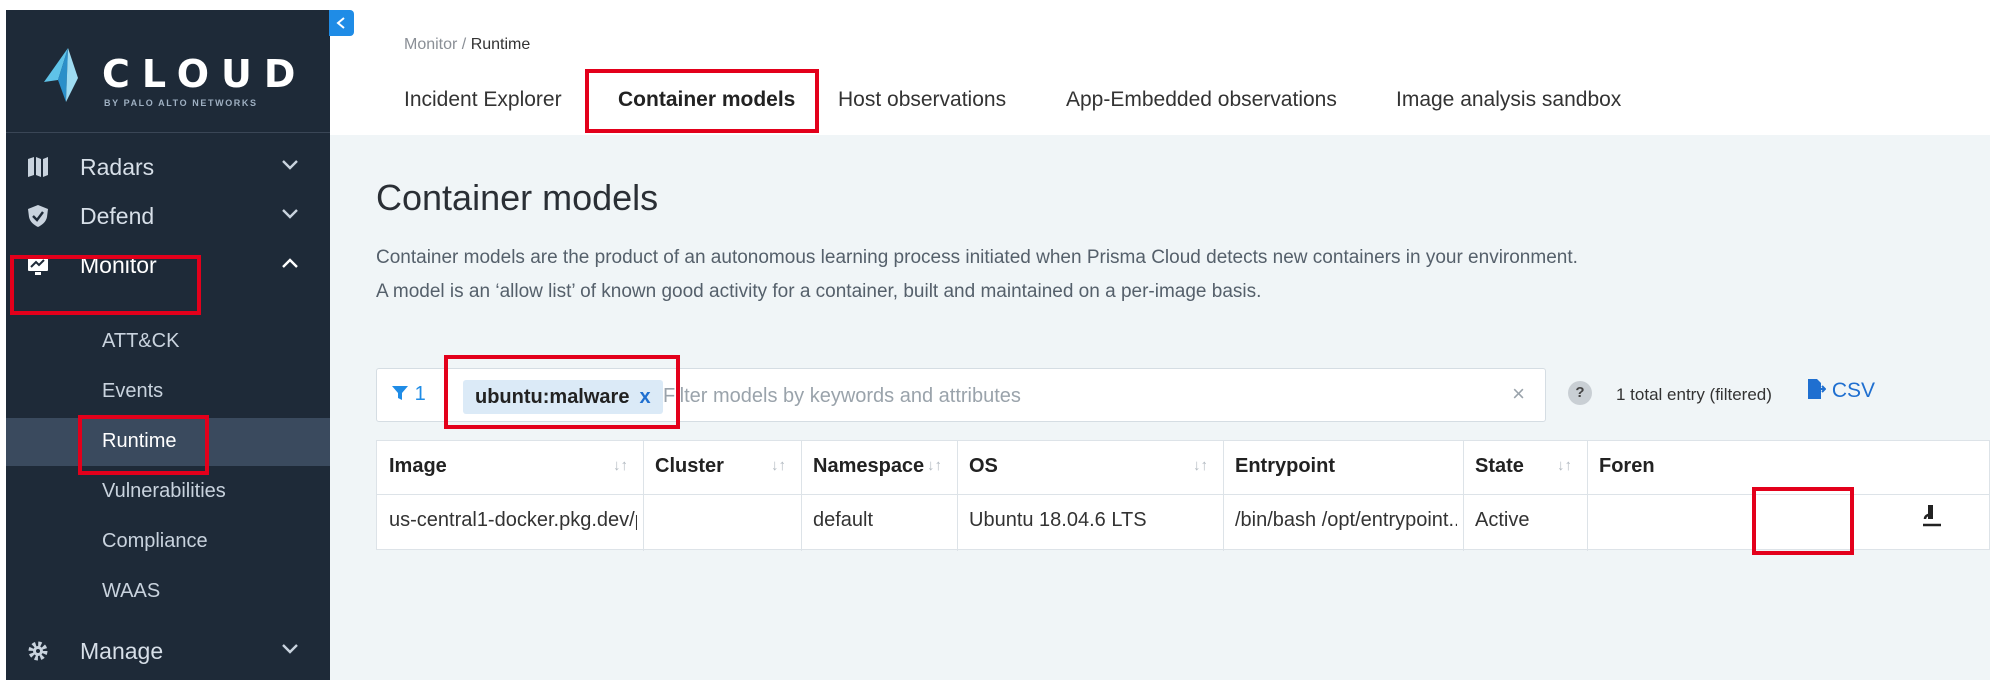  What do you see at coordinates (843, 520) in the screenshot?
I see `cell-namespace: default` at bounding box center [843, 520].